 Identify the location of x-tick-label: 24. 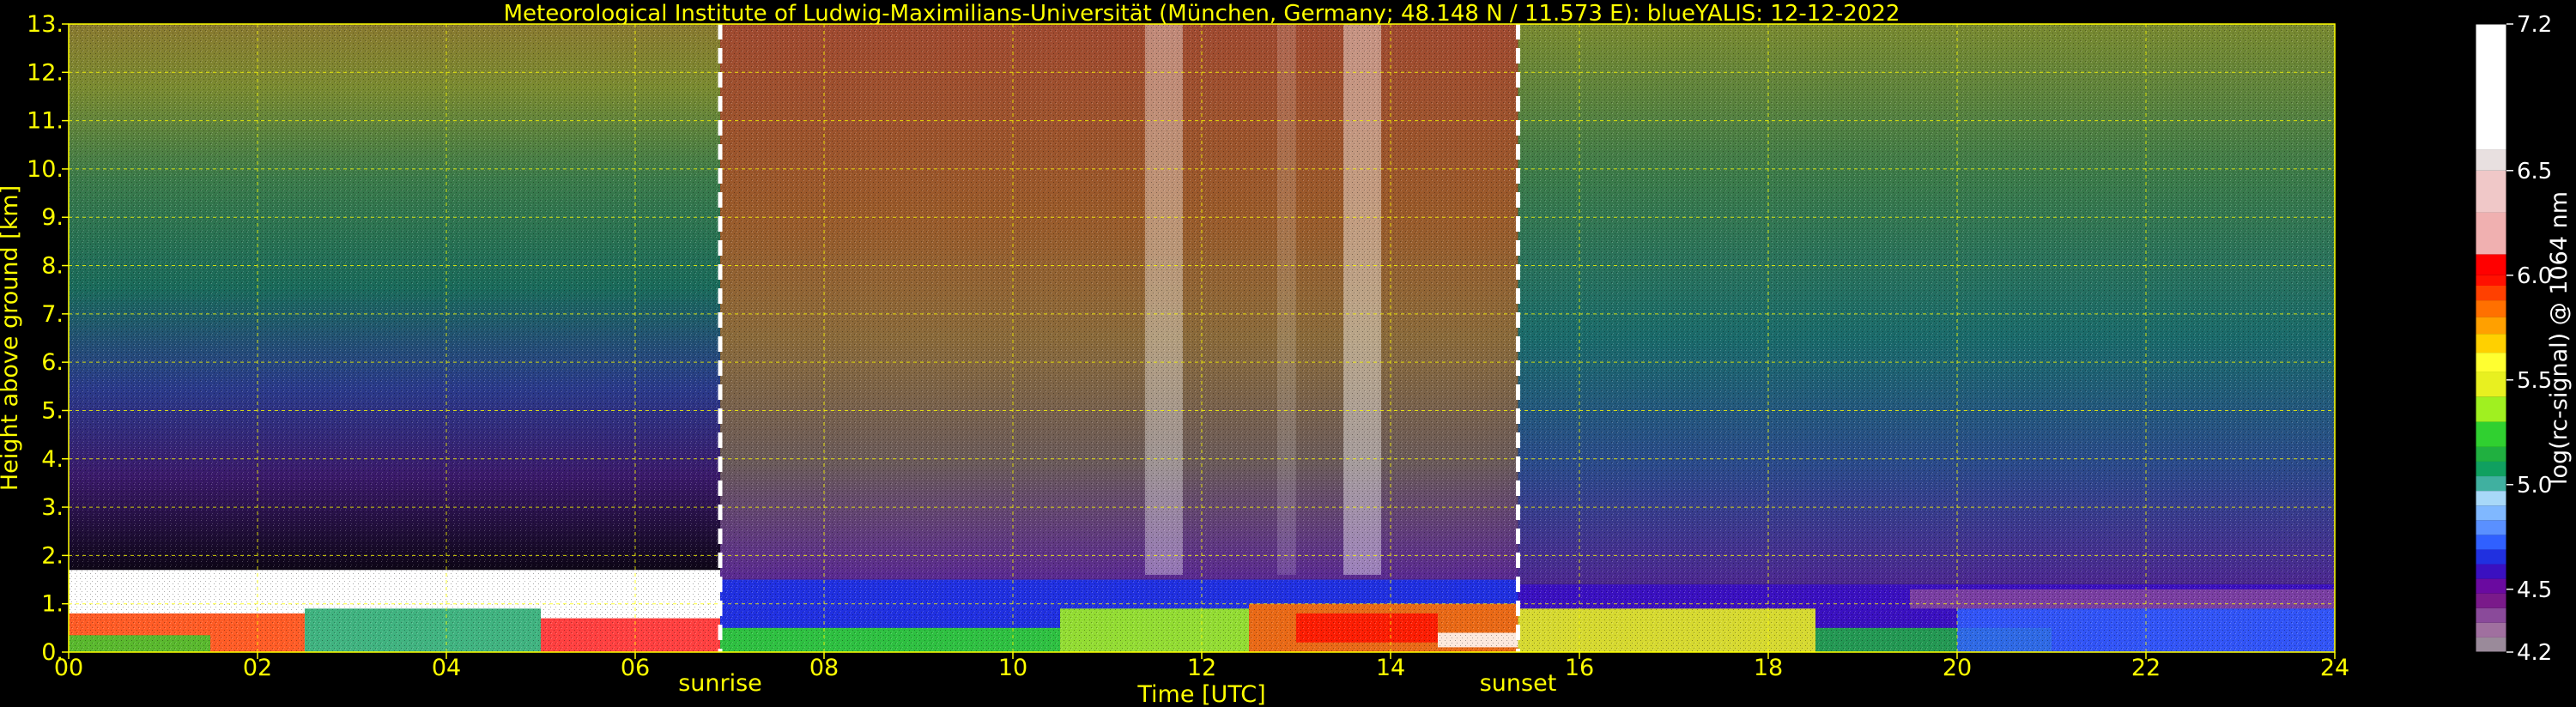
(2334, 668).